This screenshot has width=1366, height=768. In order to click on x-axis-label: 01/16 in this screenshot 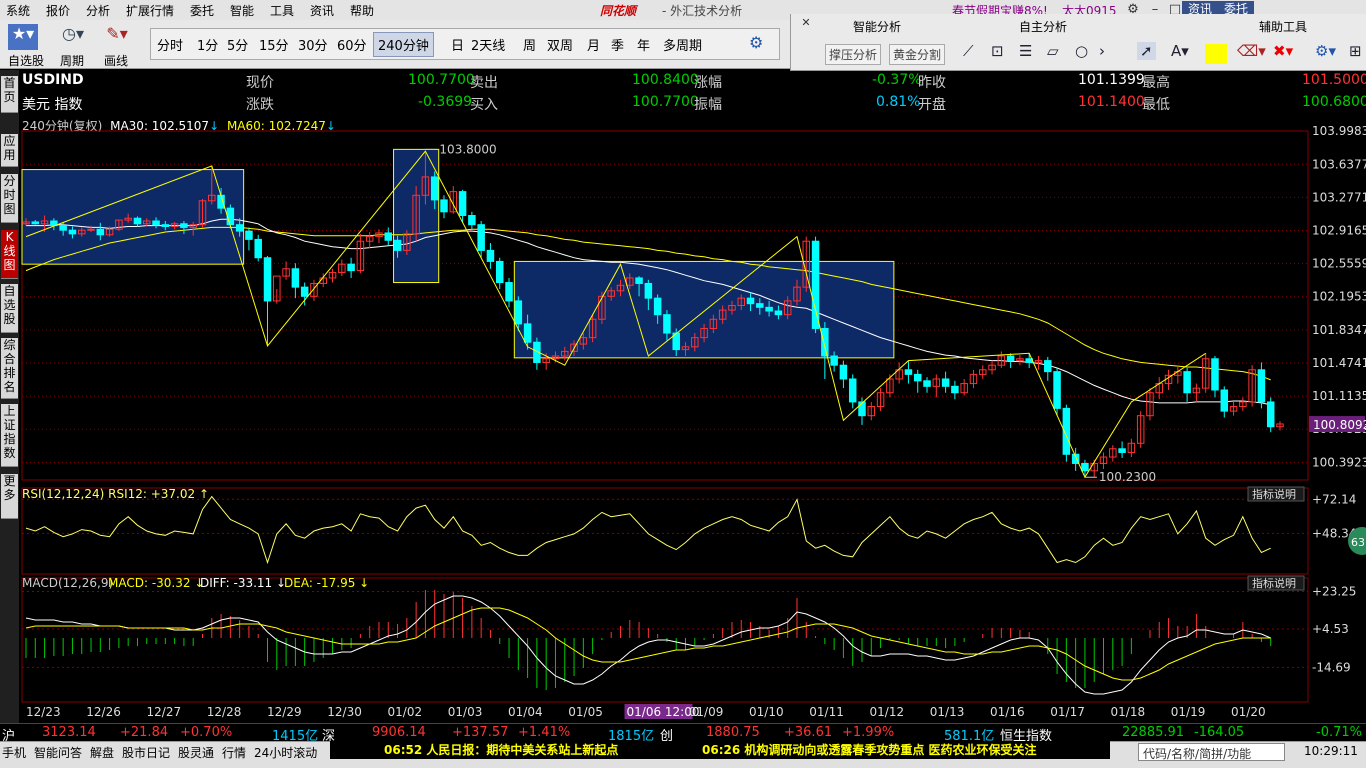, I will do `click(1007, 712)`.